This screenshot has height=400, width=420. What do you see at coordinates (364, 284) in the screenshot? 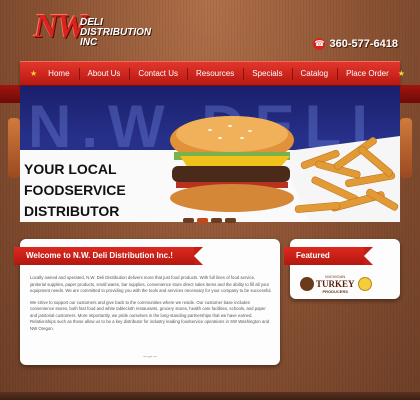
I see `seal-icon` at bounding box center [364, 284].